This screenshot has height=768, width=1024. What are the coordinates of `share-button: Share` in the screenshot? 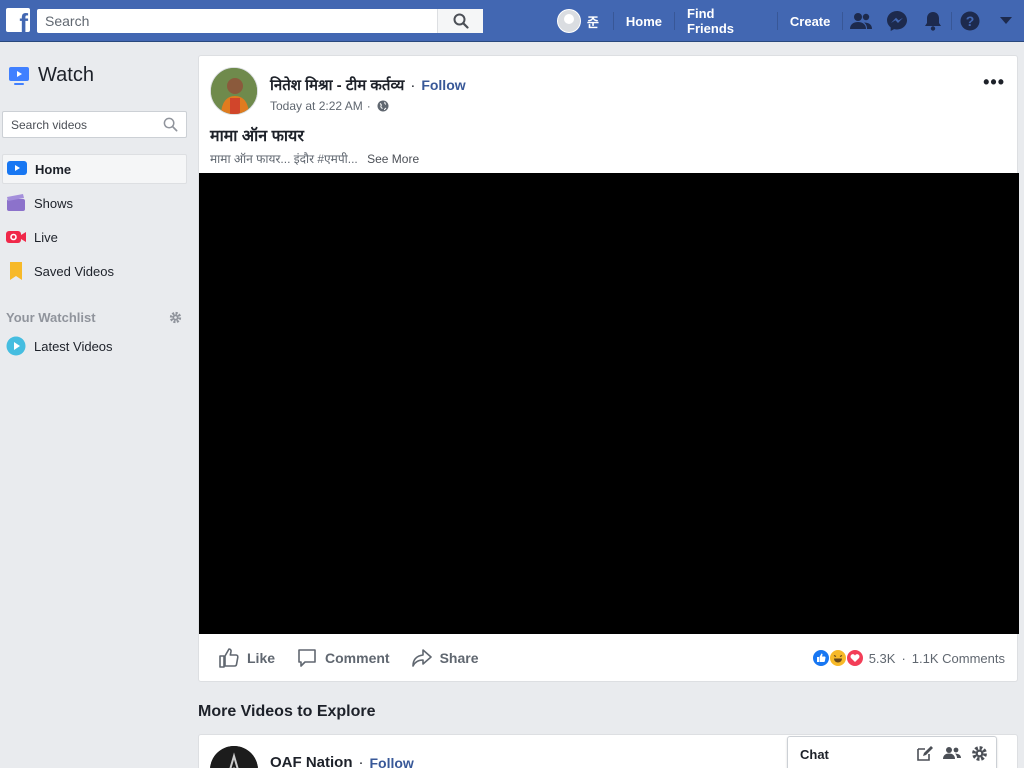 It's located at (445, 658).